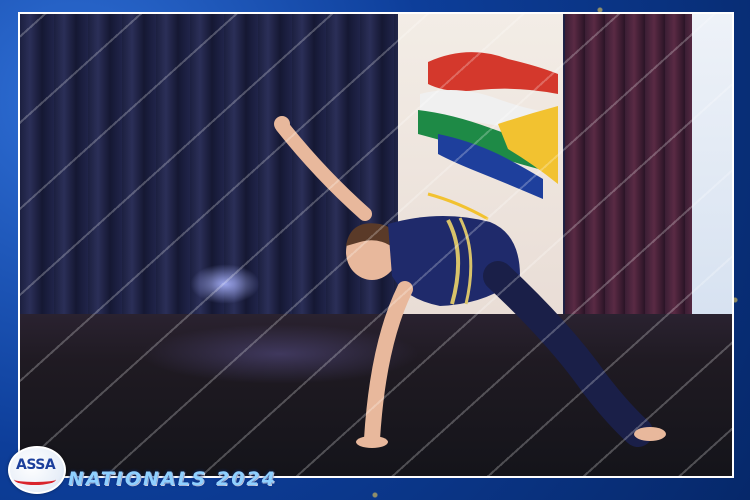  Describe the element at coordinates (35, 479) in the screenshot. I see `logo-swoosh` at that location.